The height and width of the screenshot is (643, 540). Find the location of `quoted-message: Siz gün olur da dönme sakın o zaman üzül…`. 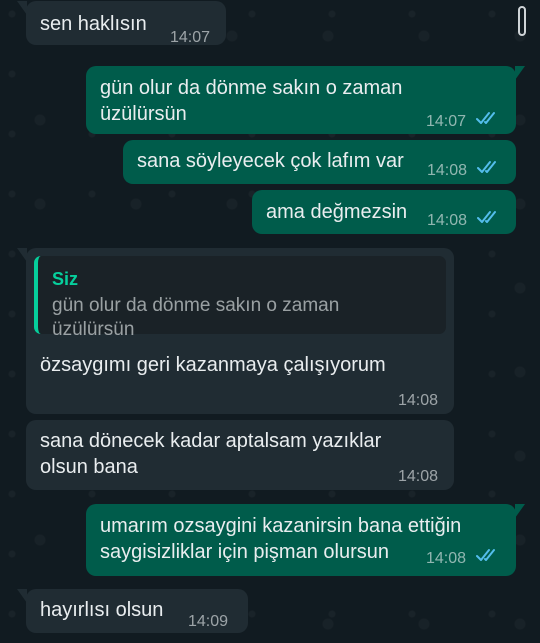

quoted-message: Siz gün olur da dönme sakın o zaman üzül… is located at coordinates (240, 298).